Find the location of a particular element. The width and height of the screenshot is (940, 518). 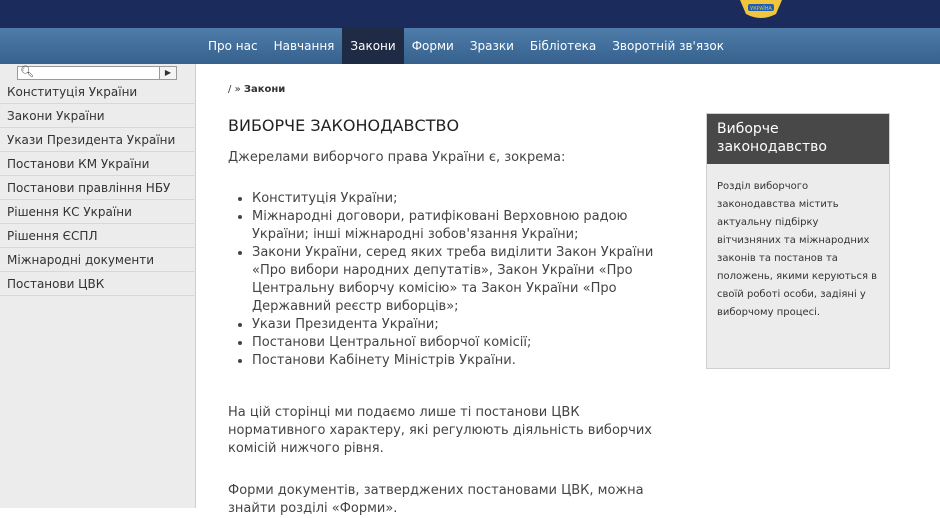

sidebar-item-2: Укази Президента України is located at coordinates (98, 140).